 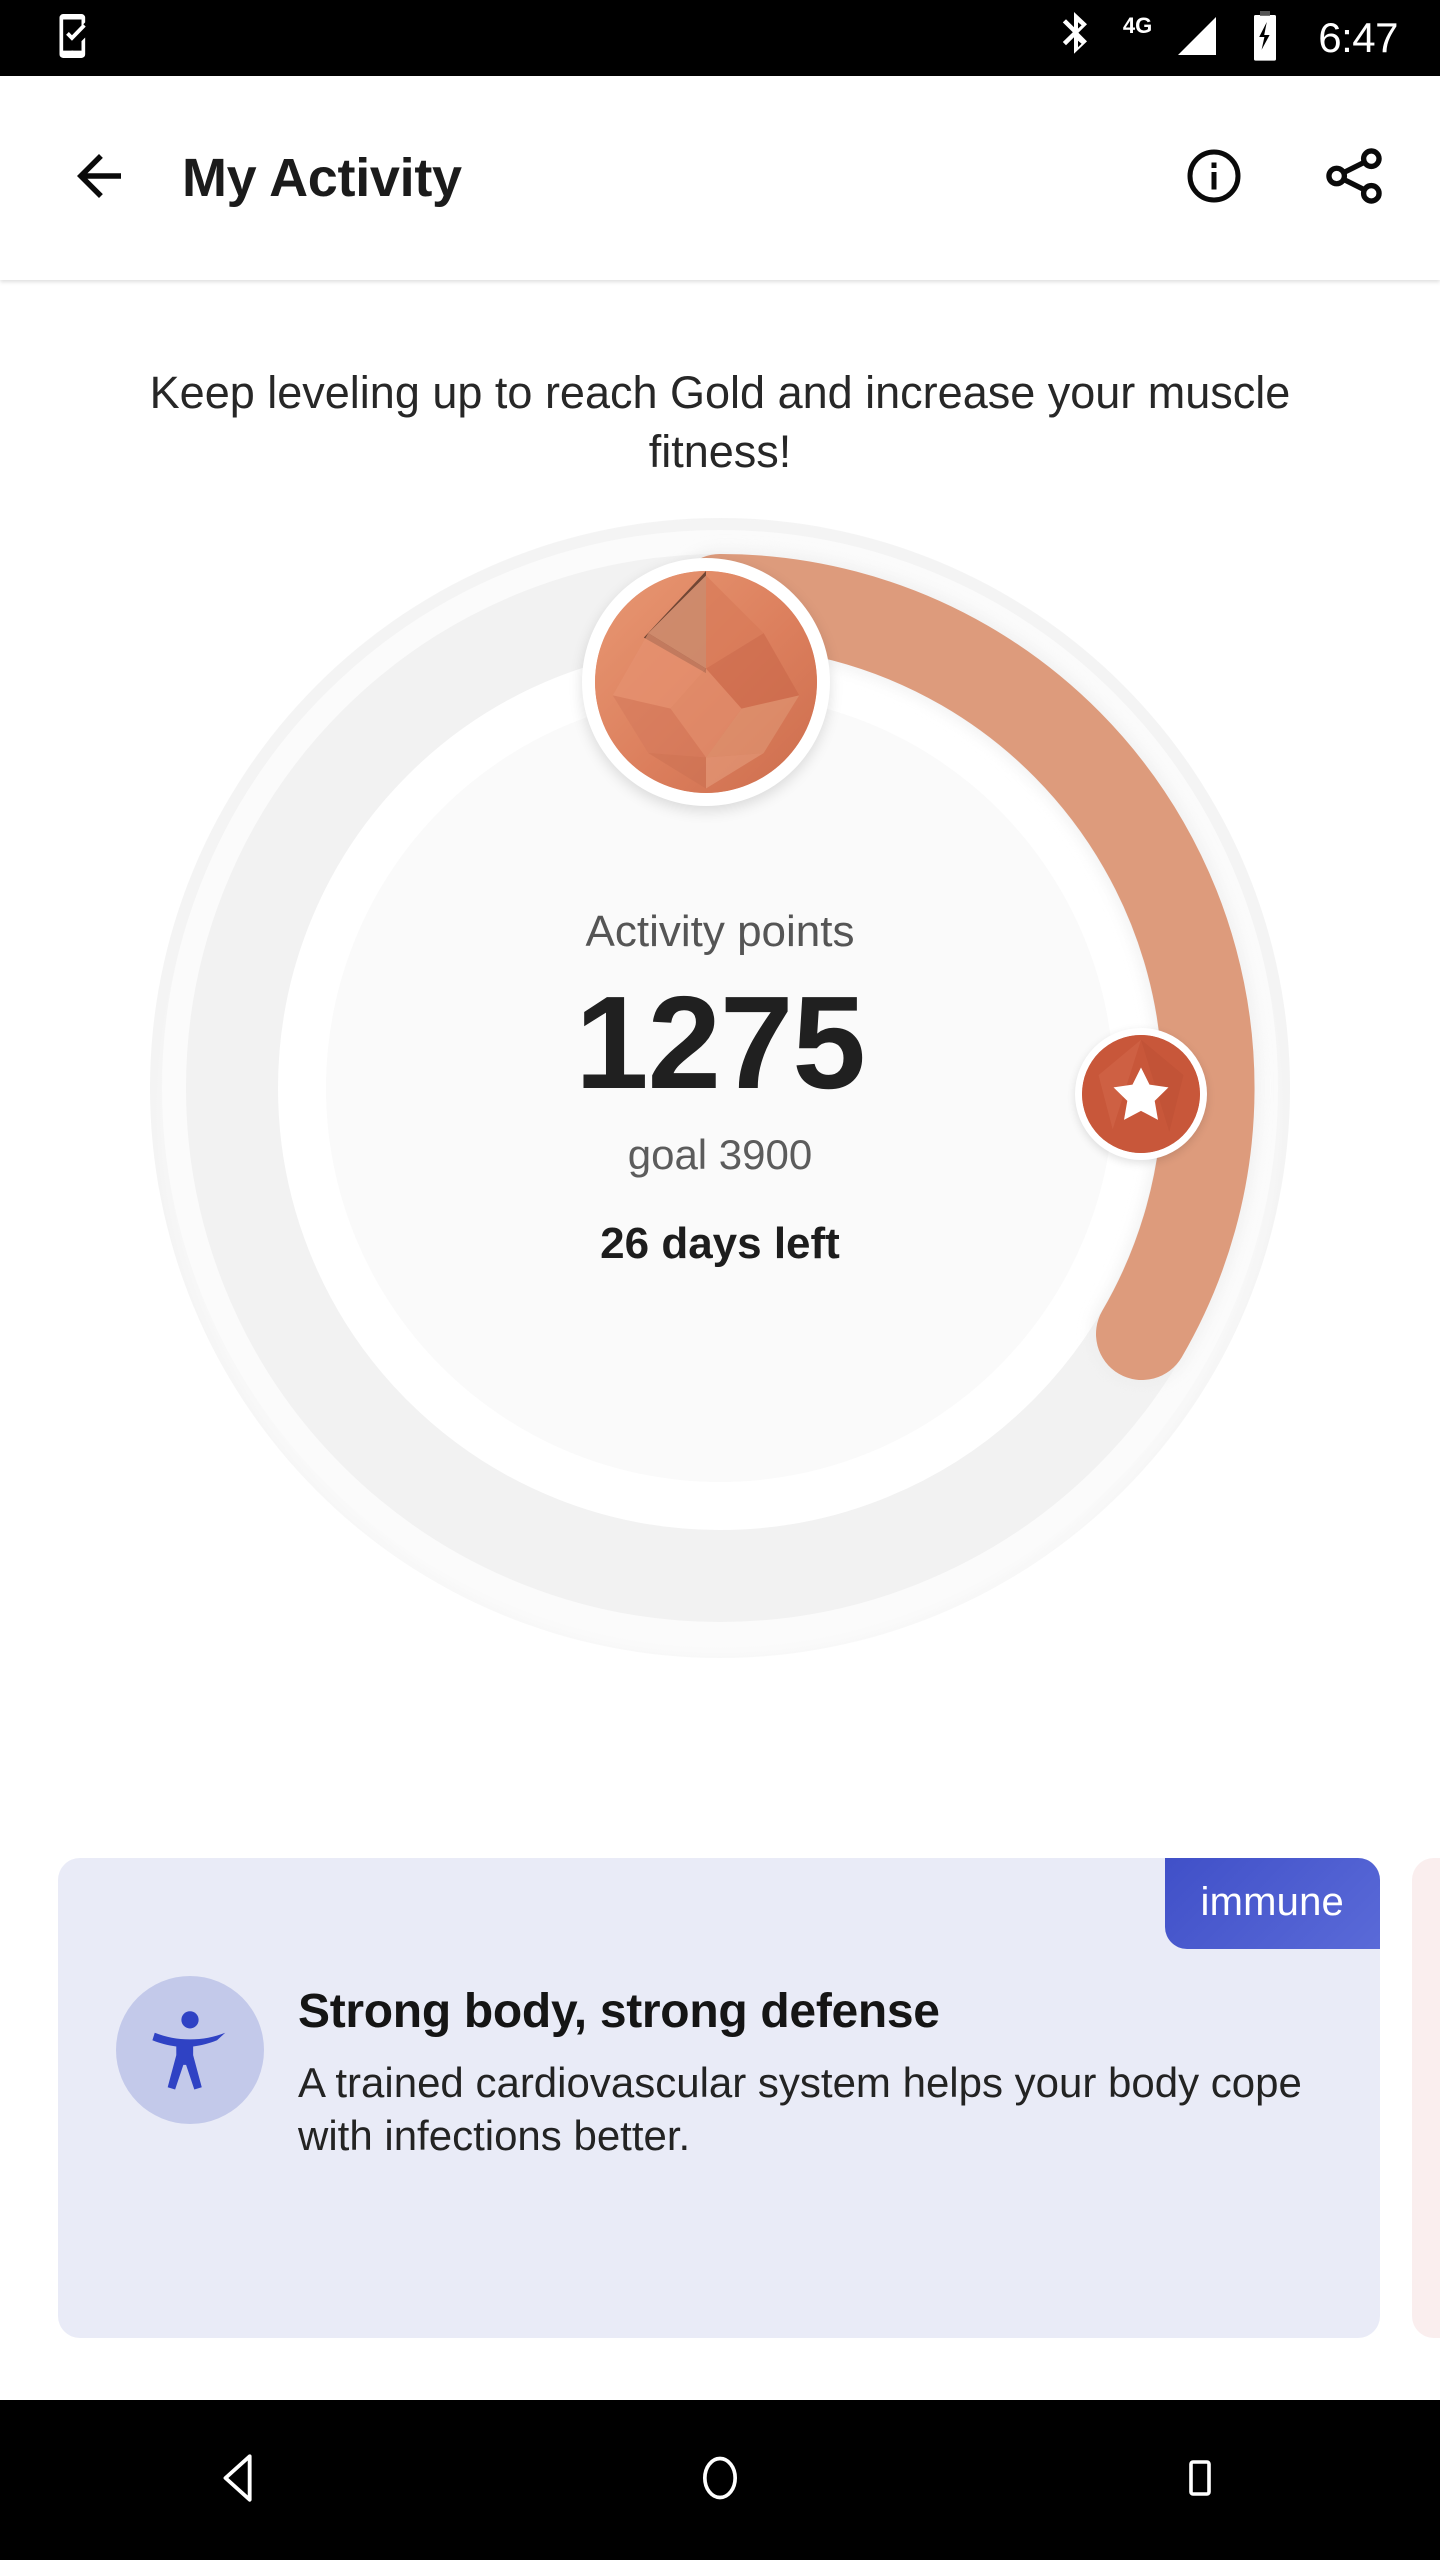 What do you see at coordinates (720, 1042) in the screenshot?
I see `gauge-value: 1275` at bounding box center [720, 1042].